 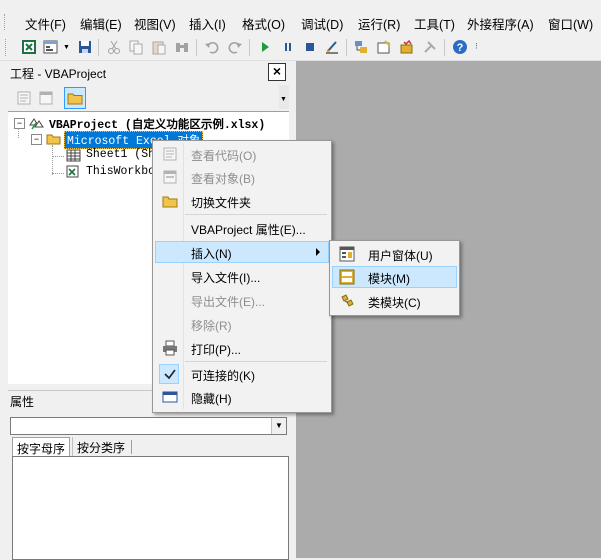 I want to click on project-window-scrollbar: ▼, so click(x=284, y=97).